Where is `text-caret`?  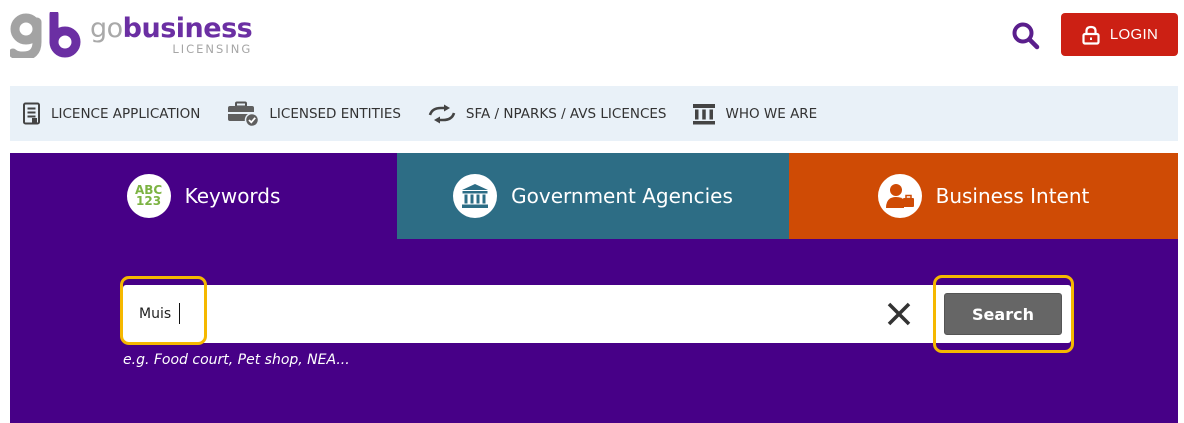
text-caret is located at coordinates (179, 313).